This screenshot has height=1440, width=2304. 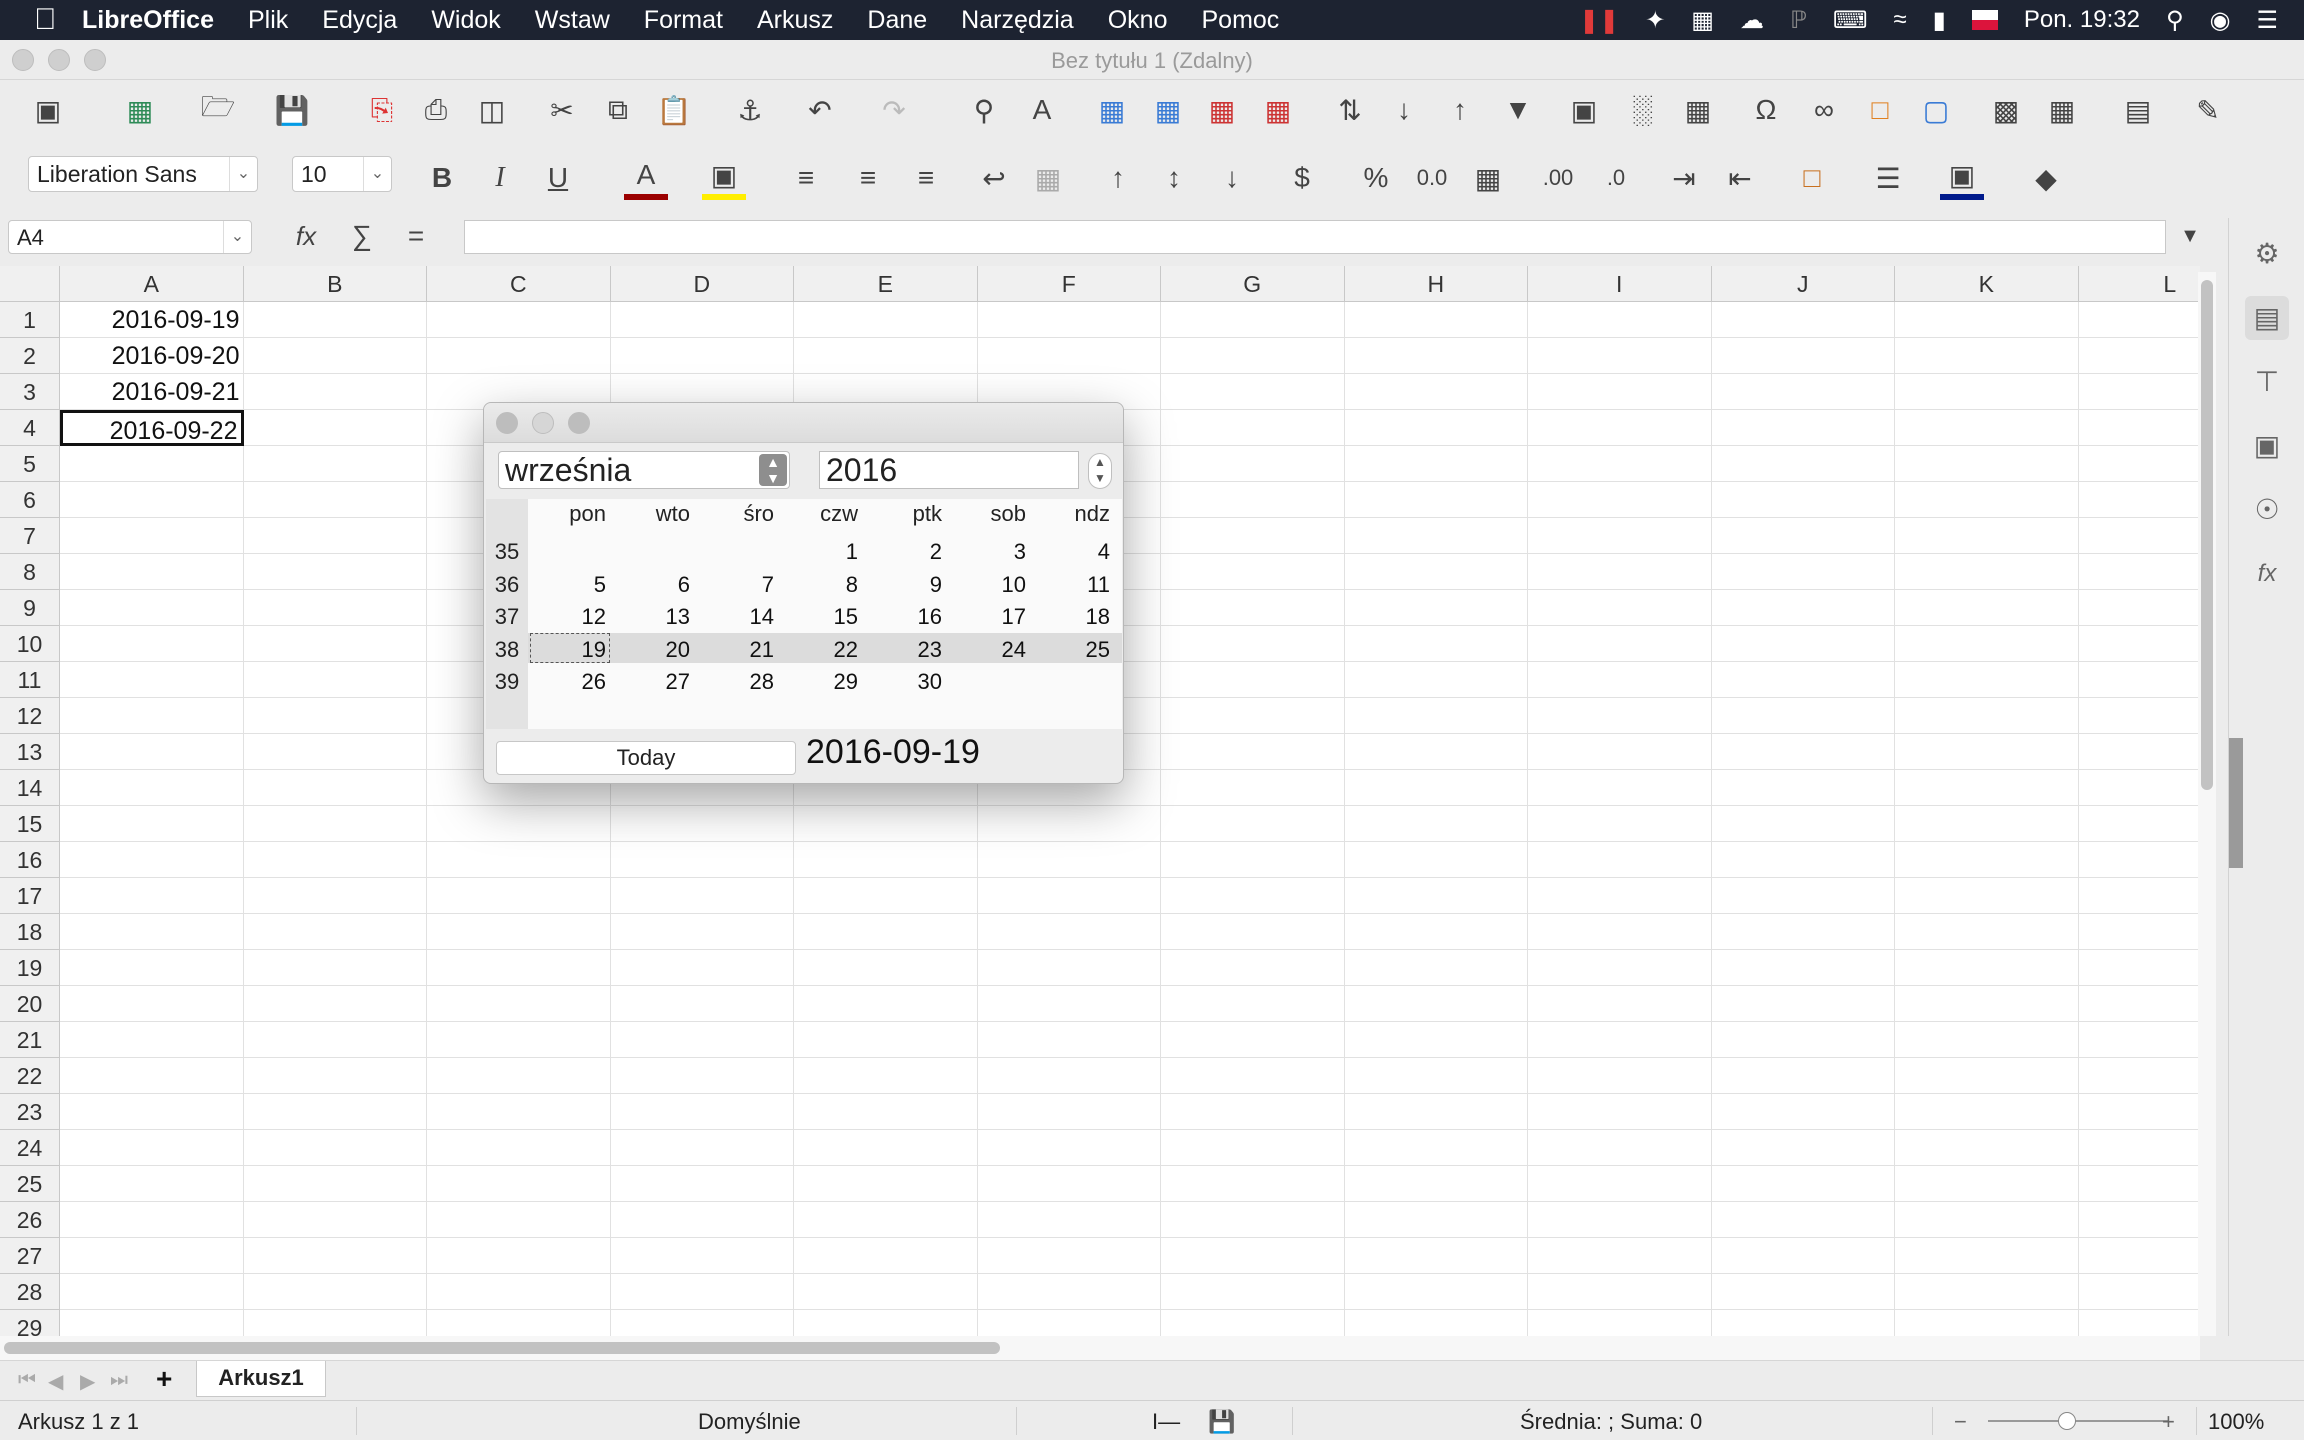 I want to click on cell-g19, so click(x=1253, y=968).